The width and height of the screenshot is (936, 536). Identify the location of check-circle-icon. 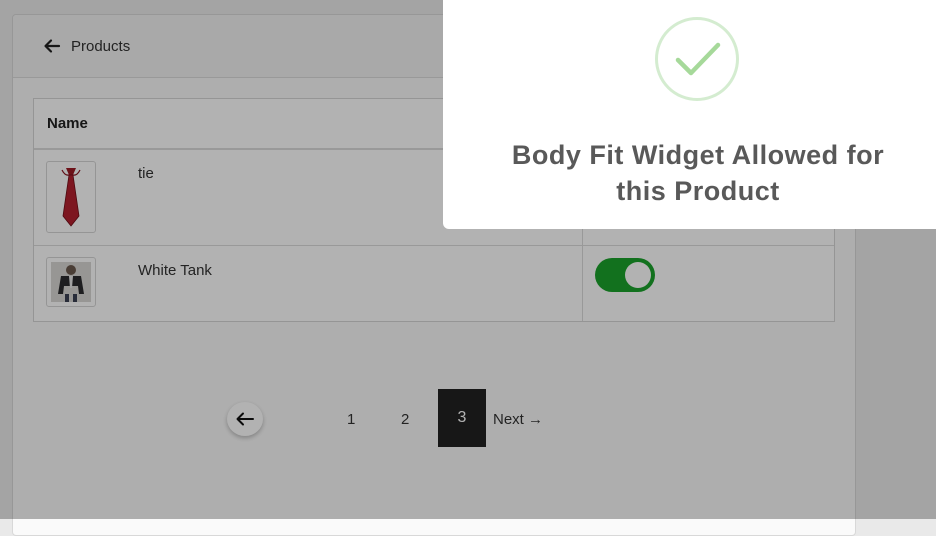
(697, 59).